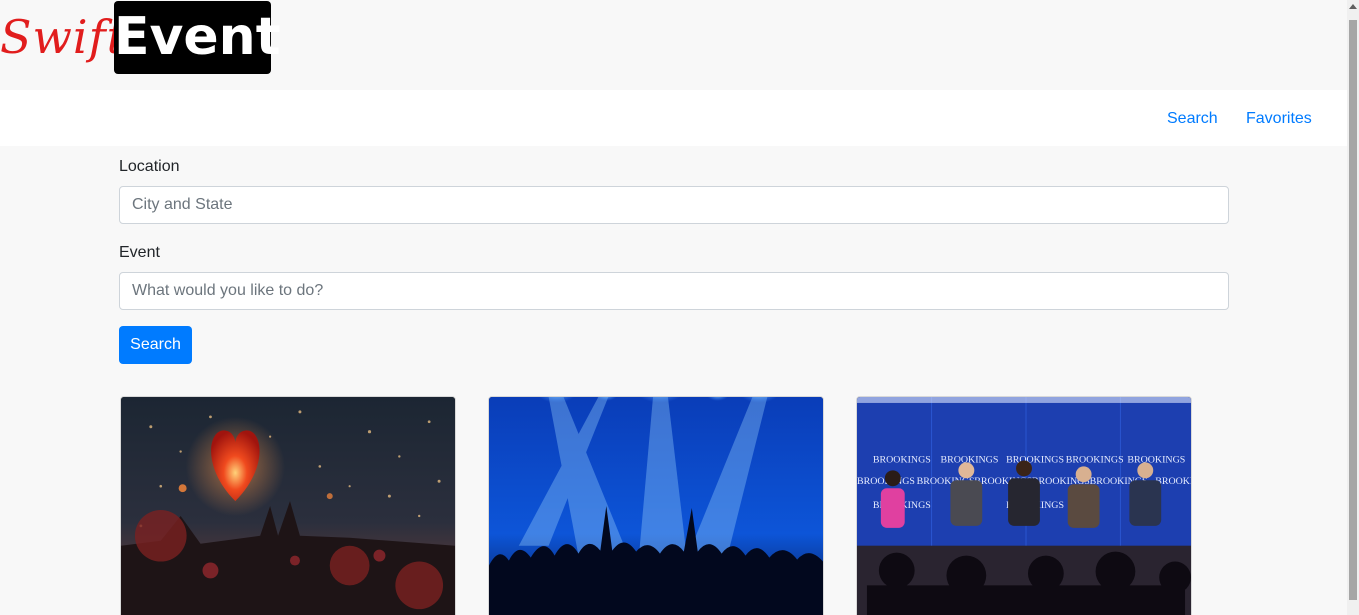 The height and width of the screenshot is (615, 1359). I want to click on event-input, so click(674, 291).